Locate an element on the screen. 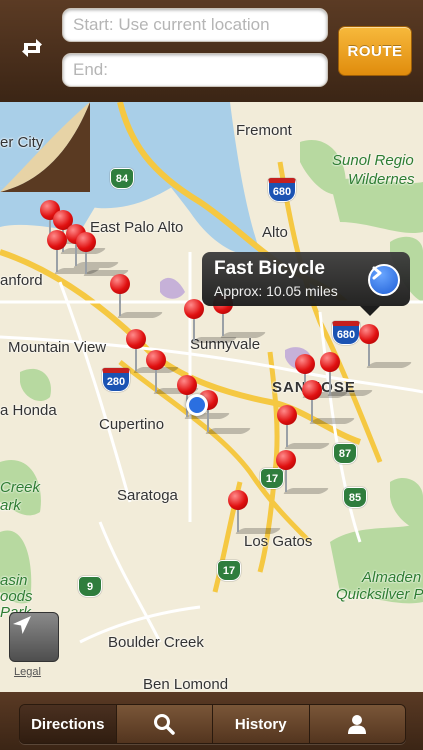 The height and width of the screenshot is (750, 423). place-label: Fremont is located at coordinates (264, 130).